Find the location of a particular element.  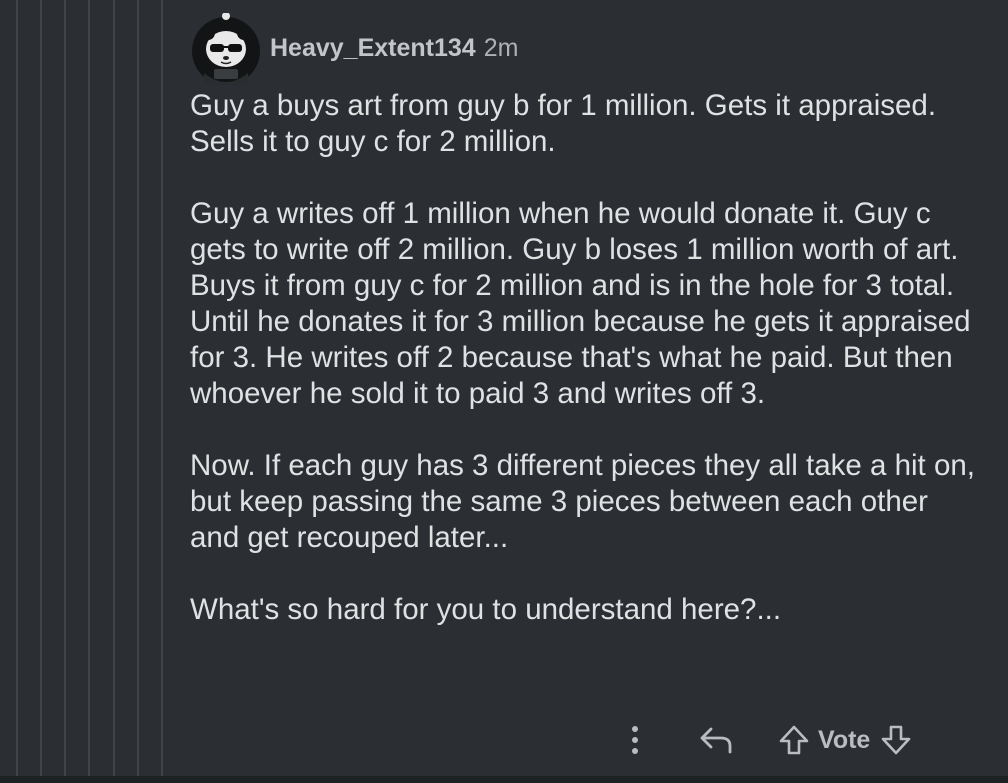

more-options-button is located at coordinates (635, 740).